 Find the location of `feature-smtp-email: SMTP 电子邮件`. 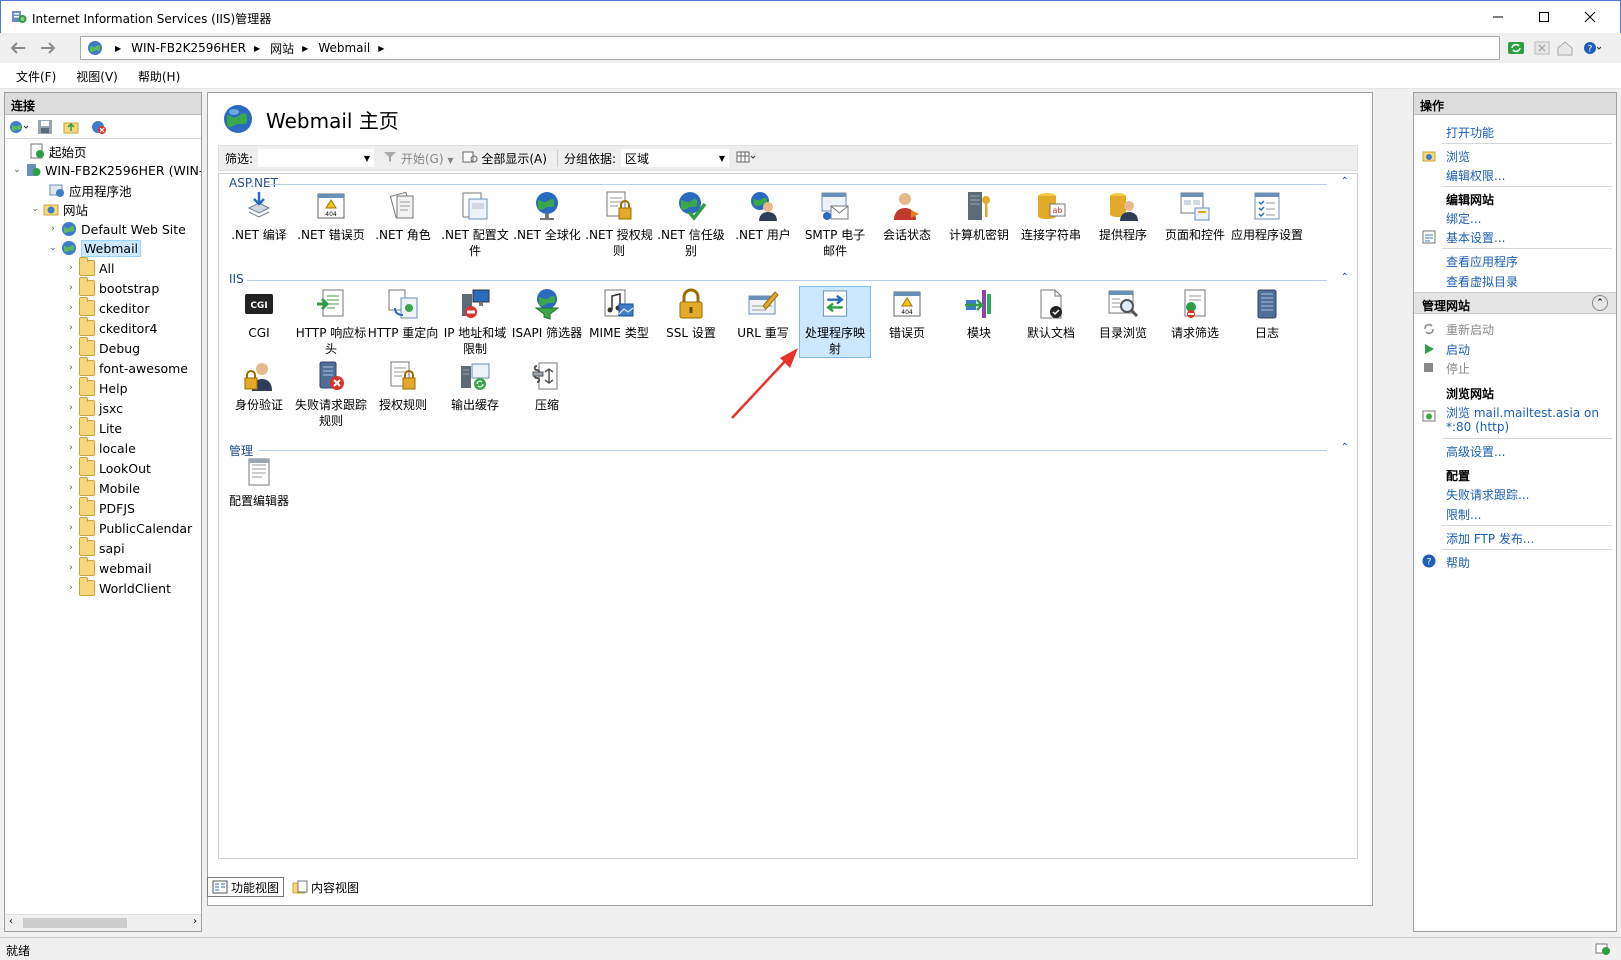

feature-smtp-email: SMTP 电子邮件 is located at coordinates (835, 224).